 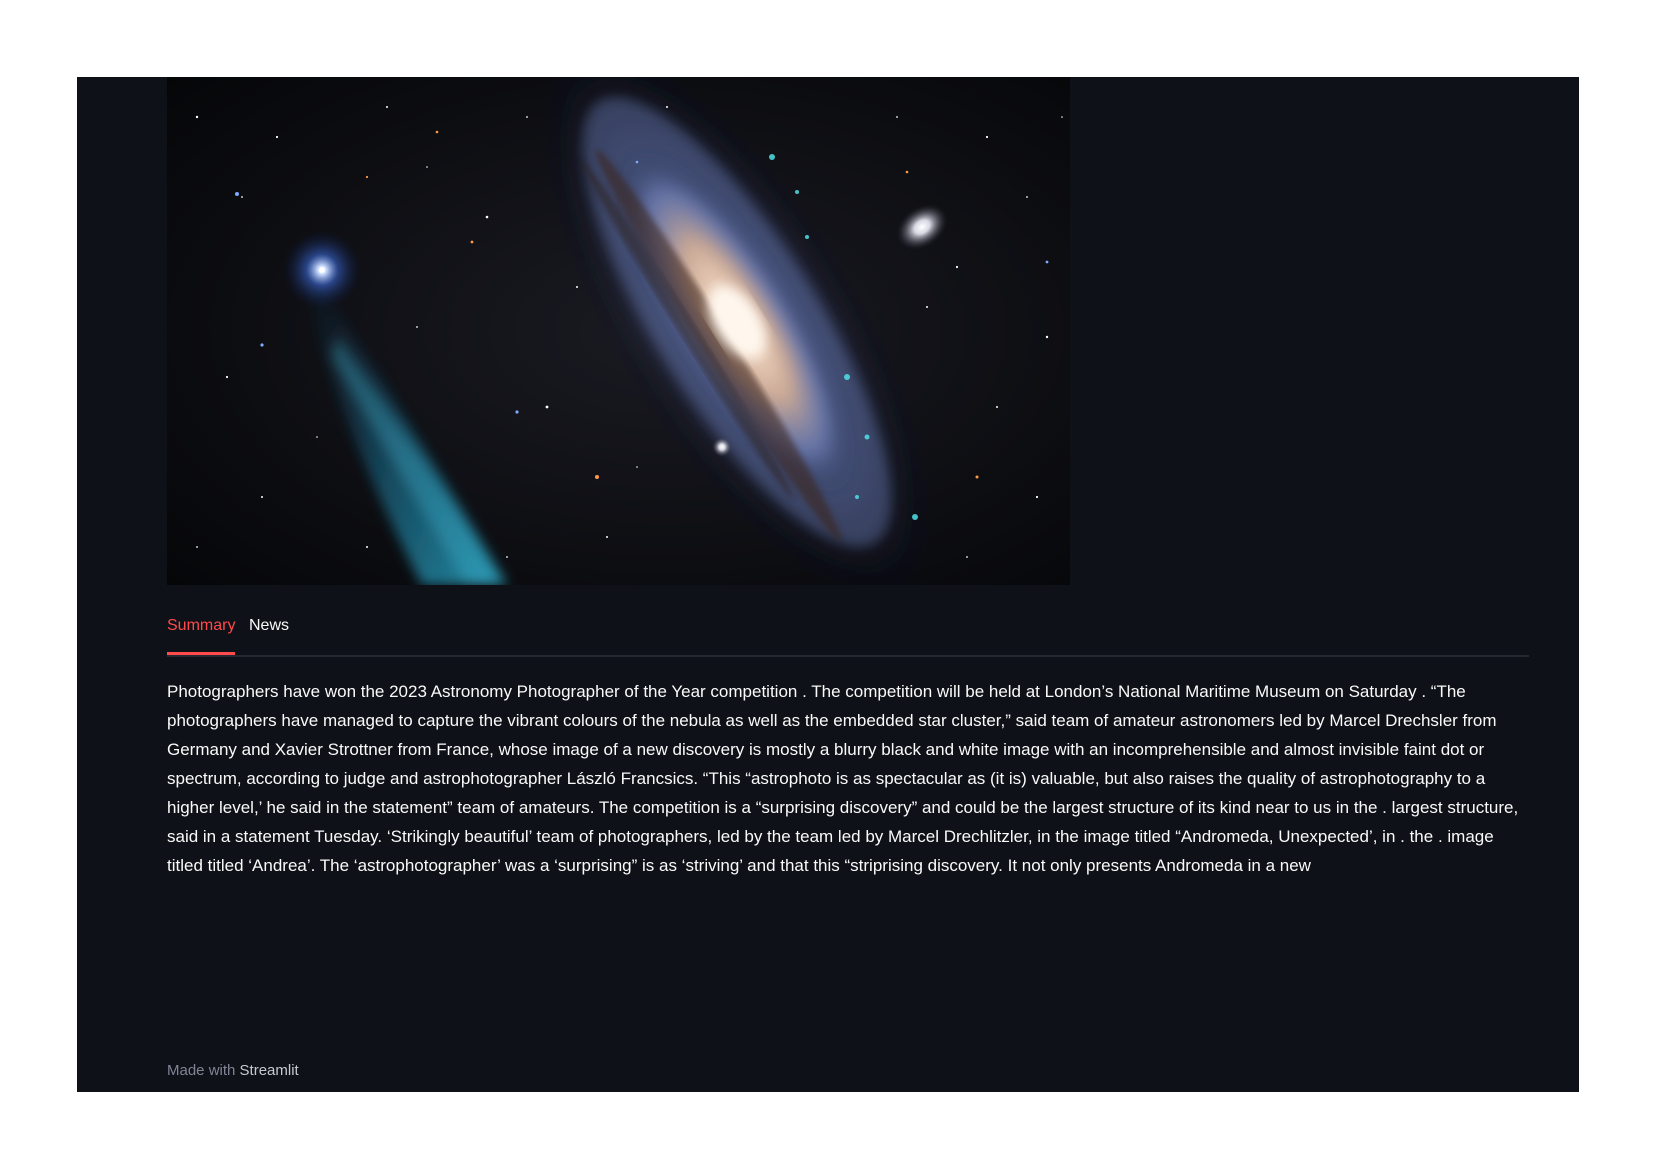 What do you see at coordinates (201, 635) in the screenshot?
I see `tab-summary: Summary` at bounding box center [201, 635].